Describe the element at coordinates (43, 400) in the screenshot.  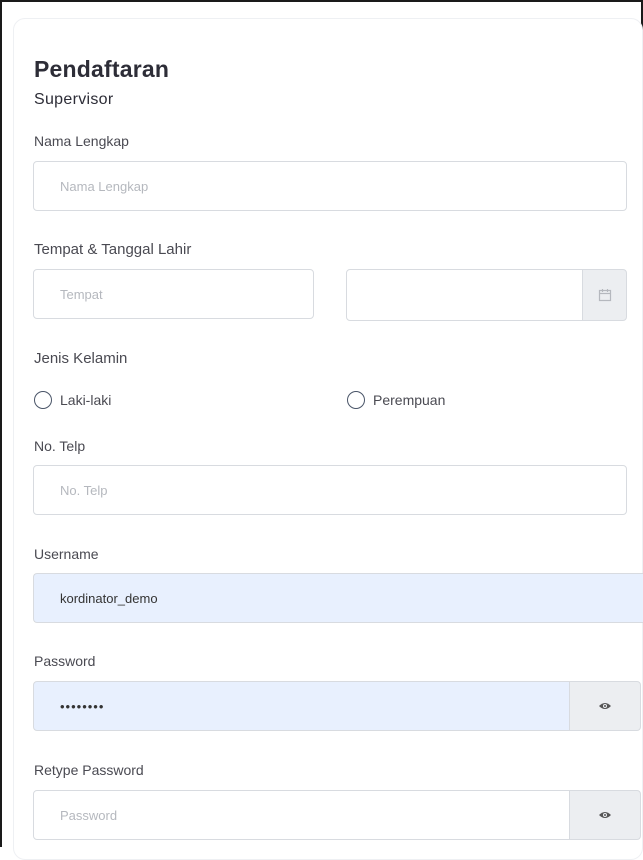
I see `radio-laki-laki` at that location.